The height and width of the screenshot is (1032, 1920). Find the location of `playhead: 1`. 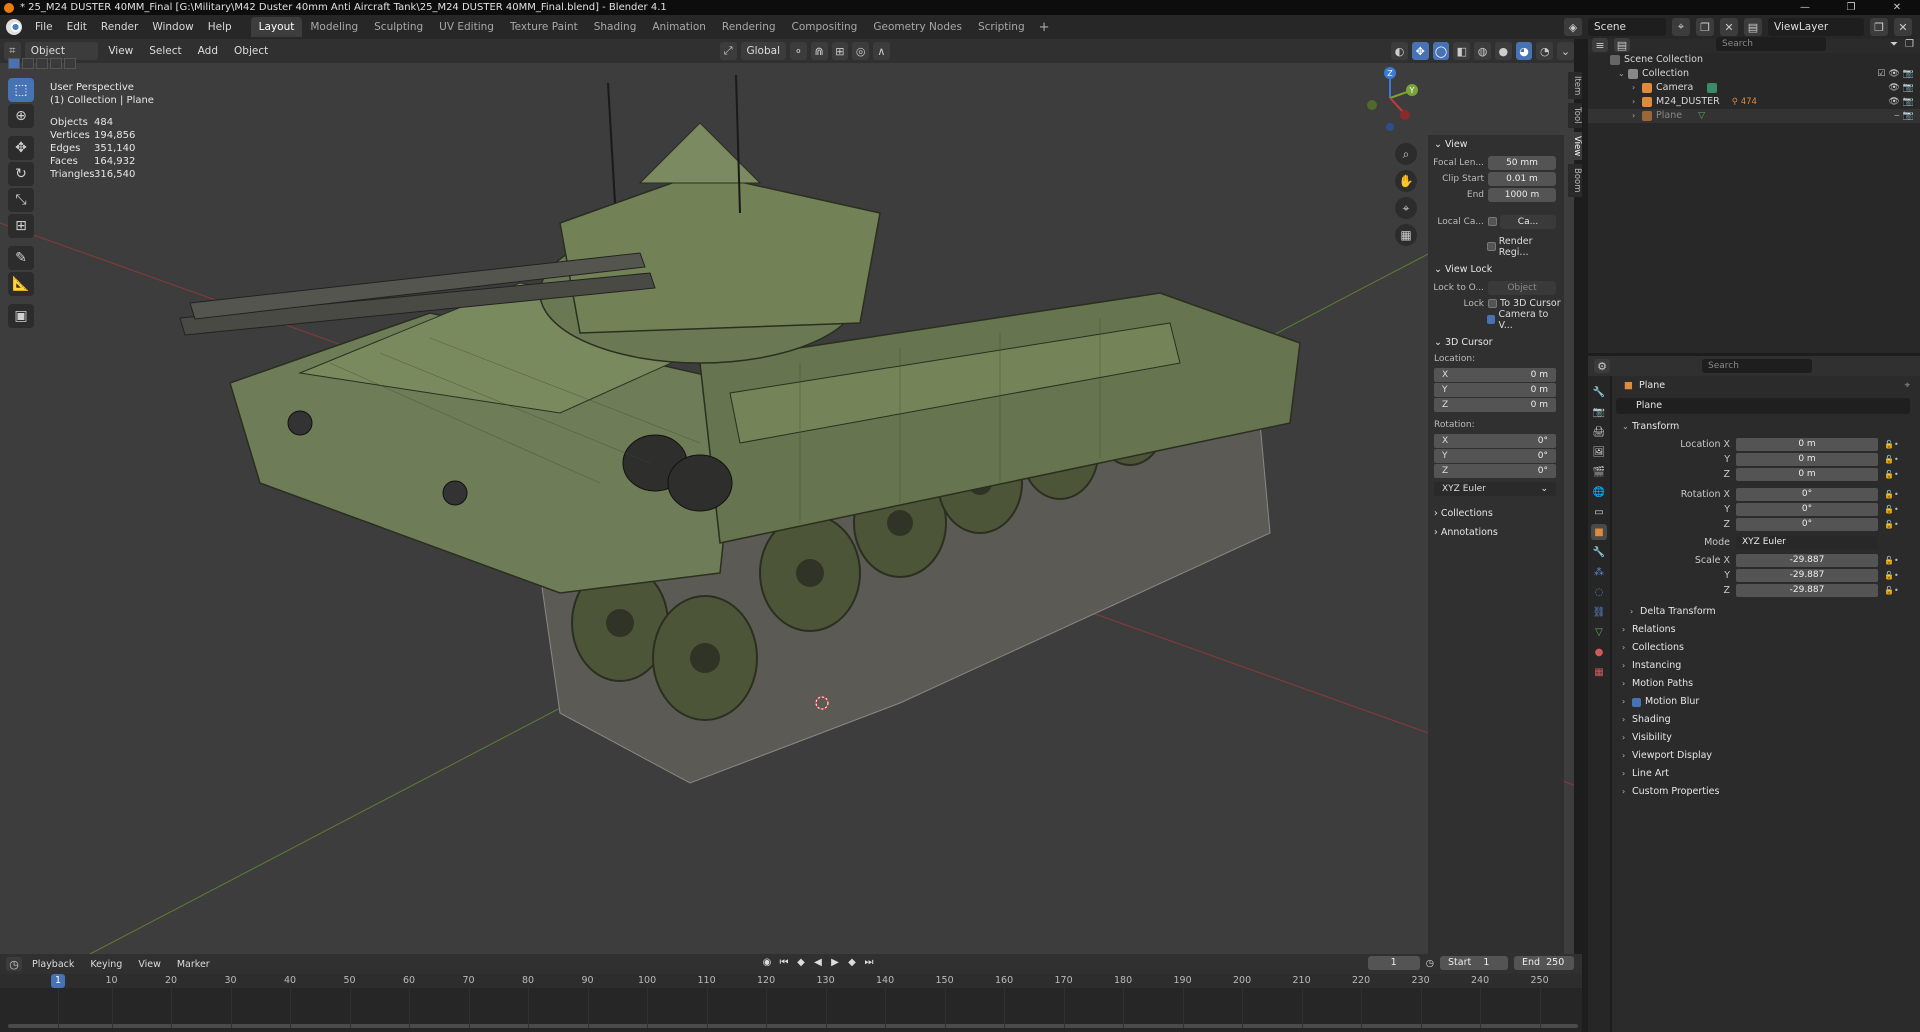

playhead: 1 is located at coordinates (58, 981).